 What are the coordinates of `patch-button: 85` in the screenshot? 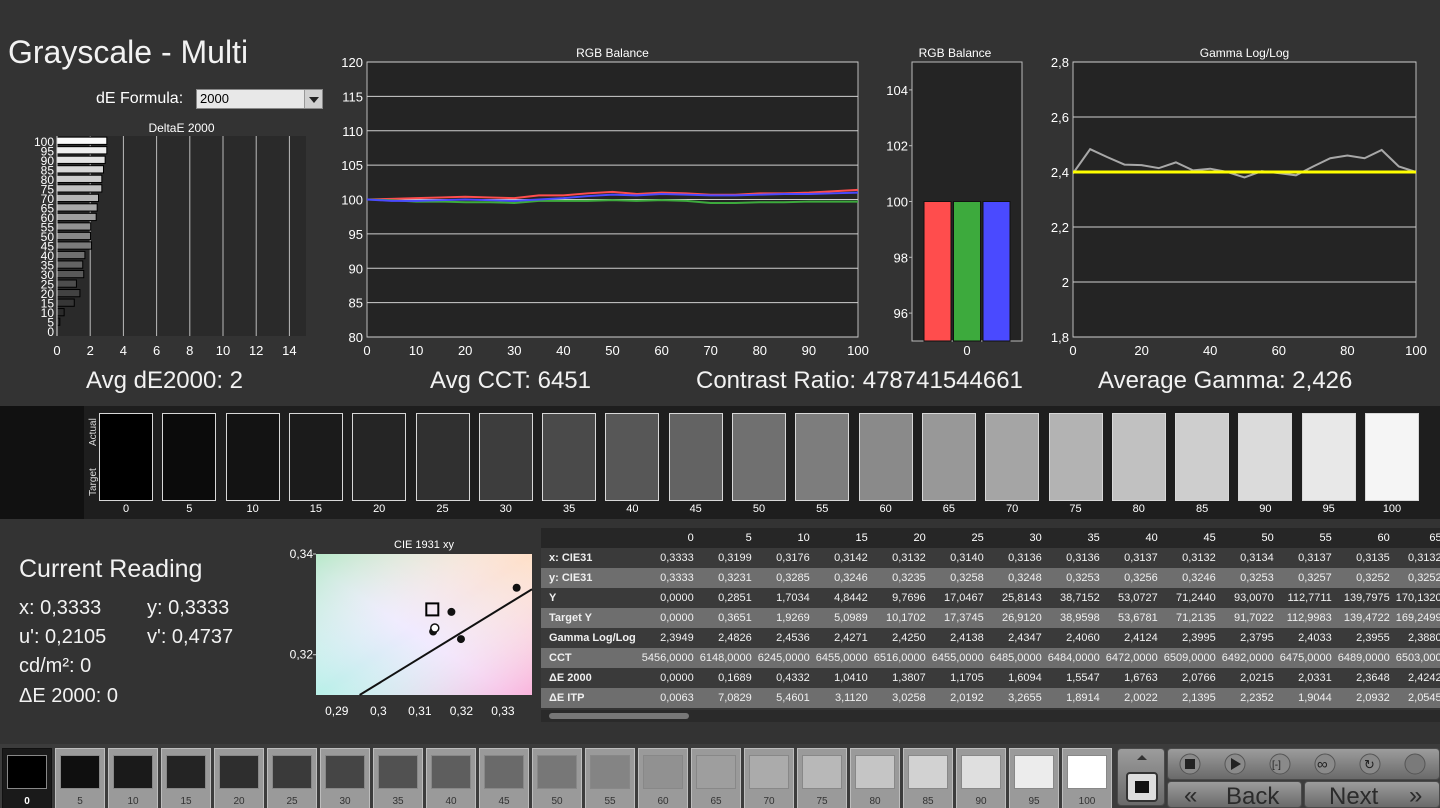 It's located at (928, 778).